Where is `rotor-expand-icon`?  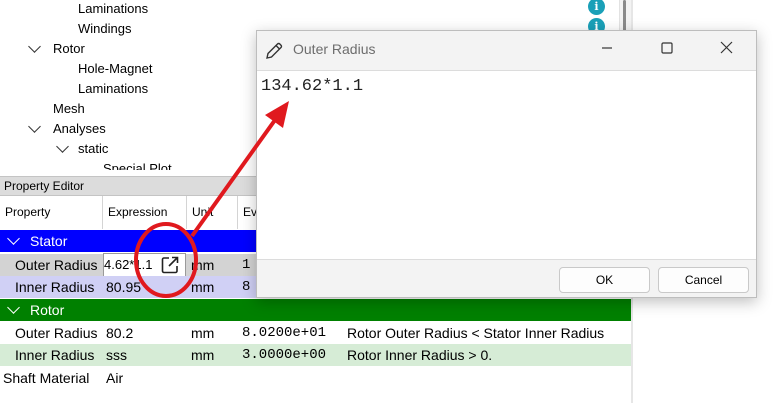
rotor-expand-icon is located at coordinates (34, 46).